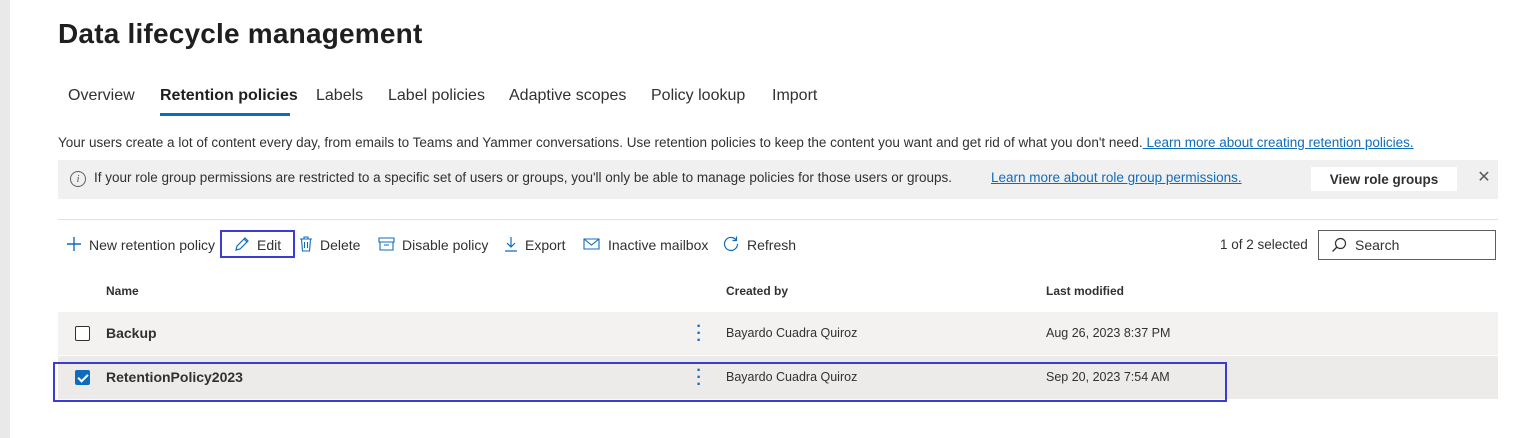 This screenshot has width=1516, height=438. I want to click on search-box, so click(1407, 245).